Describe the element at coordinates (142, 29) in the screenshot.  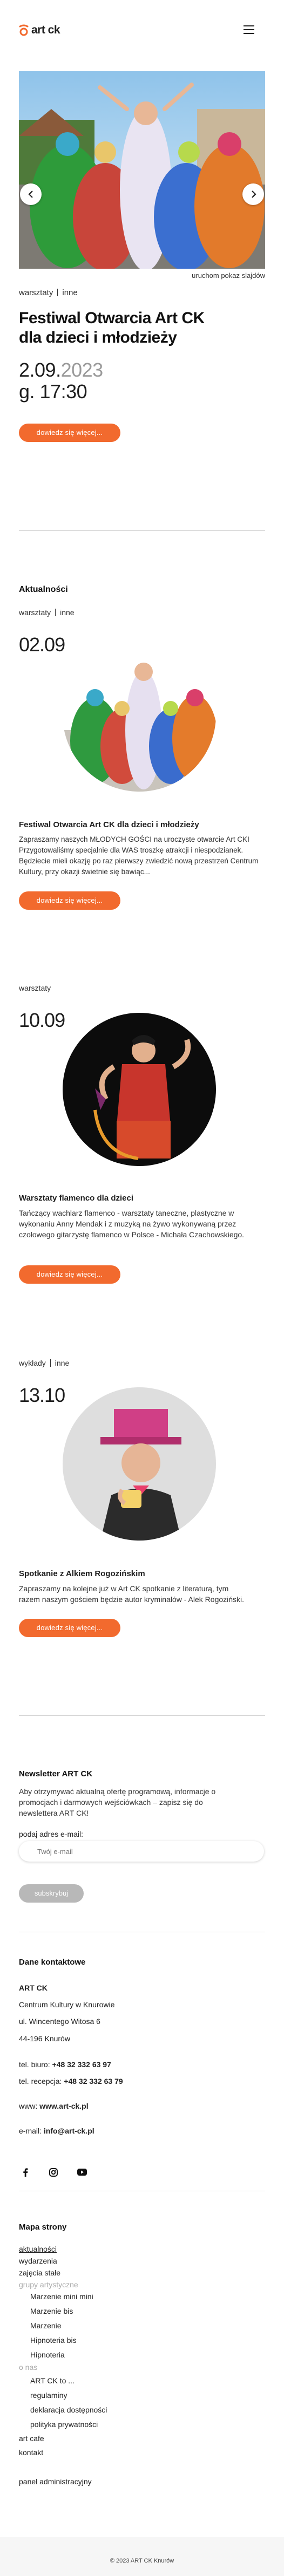
I see `header: art ck` at that location.